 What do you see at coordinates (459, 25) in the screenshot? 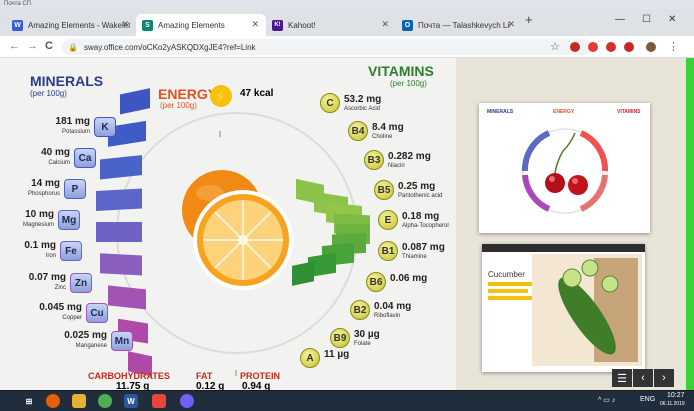
I see `tab-outlook: O Почта — Talashkevych Liudmyla ✕` at bounding box center [459, 25].